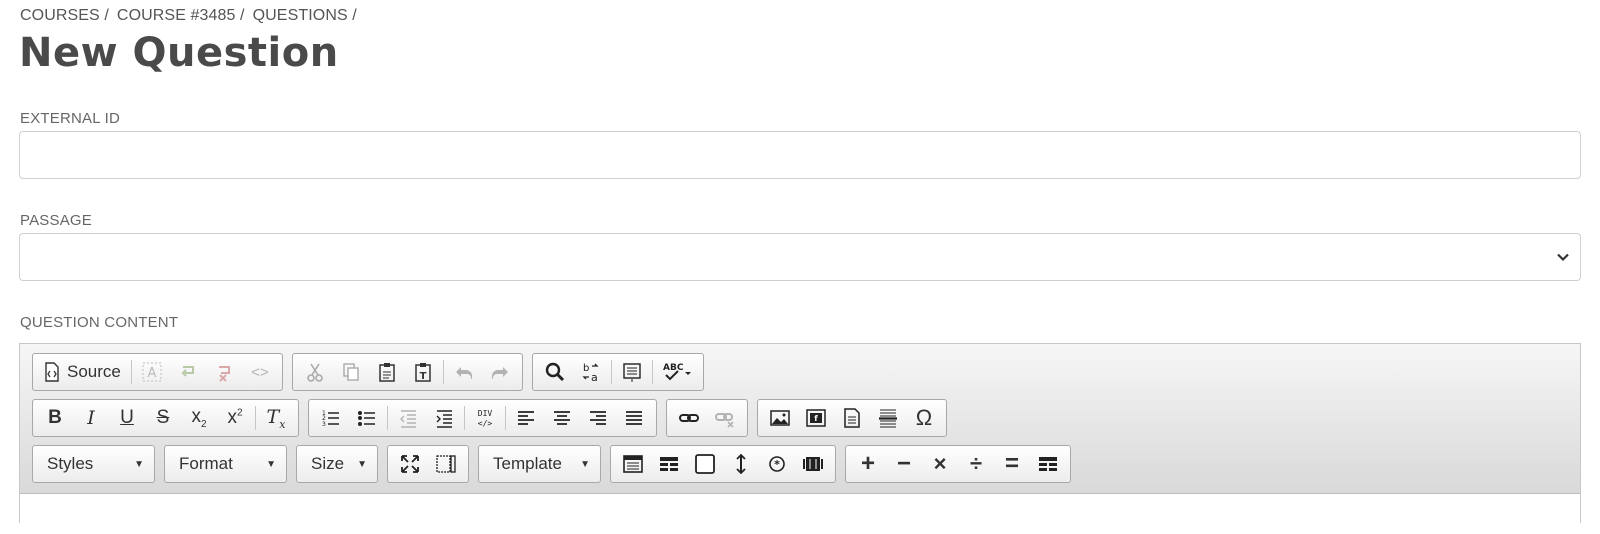  I want to click on line-height-icon, so click(741, 464).